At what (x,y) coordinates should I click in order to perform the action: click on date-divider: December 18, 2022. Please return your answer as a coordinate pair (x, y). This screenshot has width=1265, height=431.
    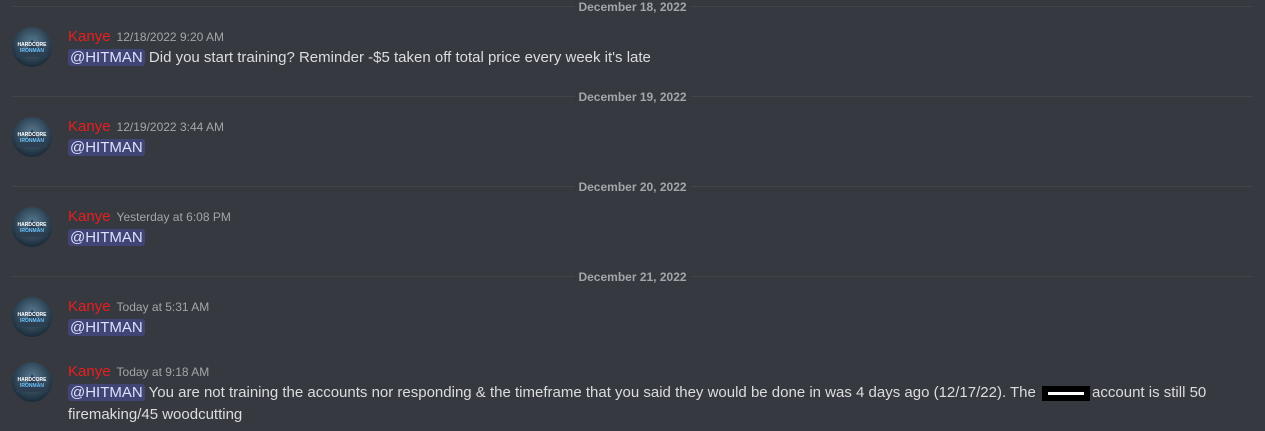
    Looking at the image, I should click on (632, 7).